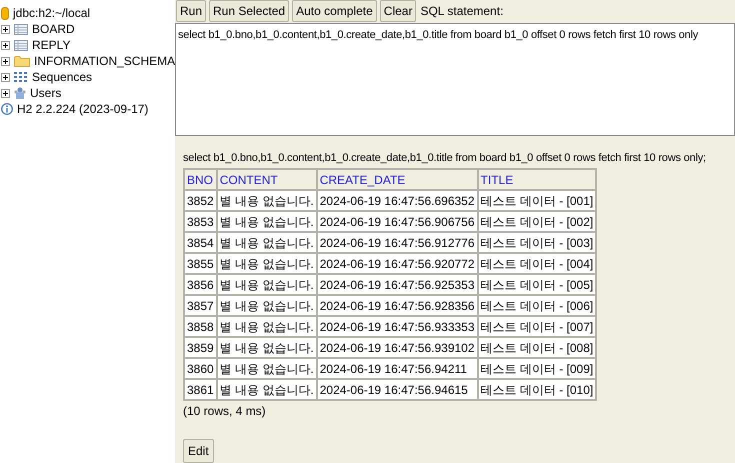 The image size is (735, 463). Describe the element at coordinates (397, 305) in the screenshot. I see `table-cell: 2024-06-19 16:47:56.928356` at that location.